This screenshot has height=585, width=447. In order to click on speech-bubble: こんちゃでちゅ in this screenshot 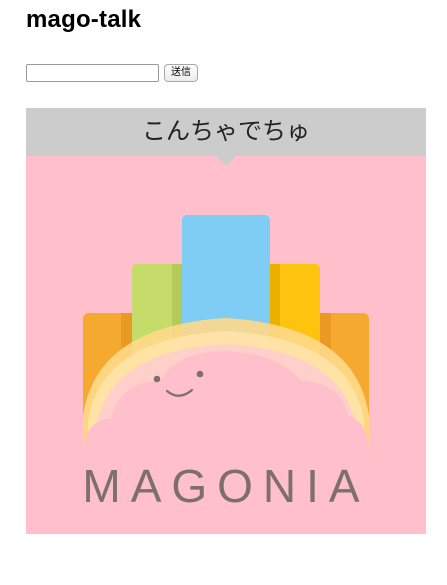, I will do `click(226, 132)`.